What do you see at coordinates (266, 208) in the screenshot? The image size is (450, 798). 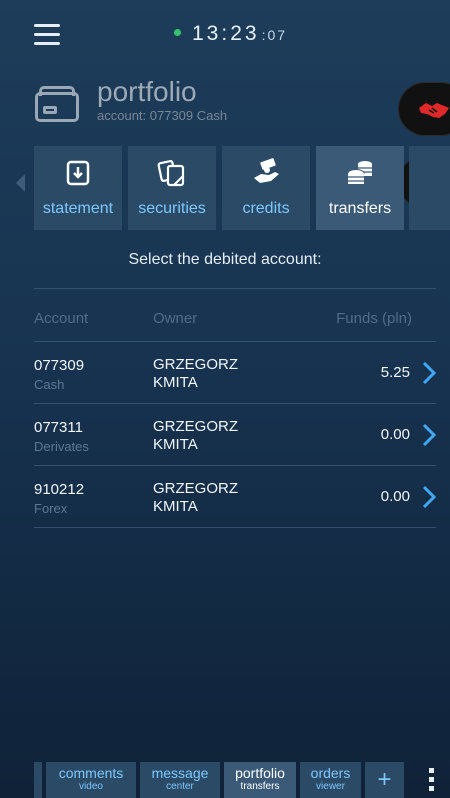 I see `tab-label: credits` at bounding box center [266, 208].